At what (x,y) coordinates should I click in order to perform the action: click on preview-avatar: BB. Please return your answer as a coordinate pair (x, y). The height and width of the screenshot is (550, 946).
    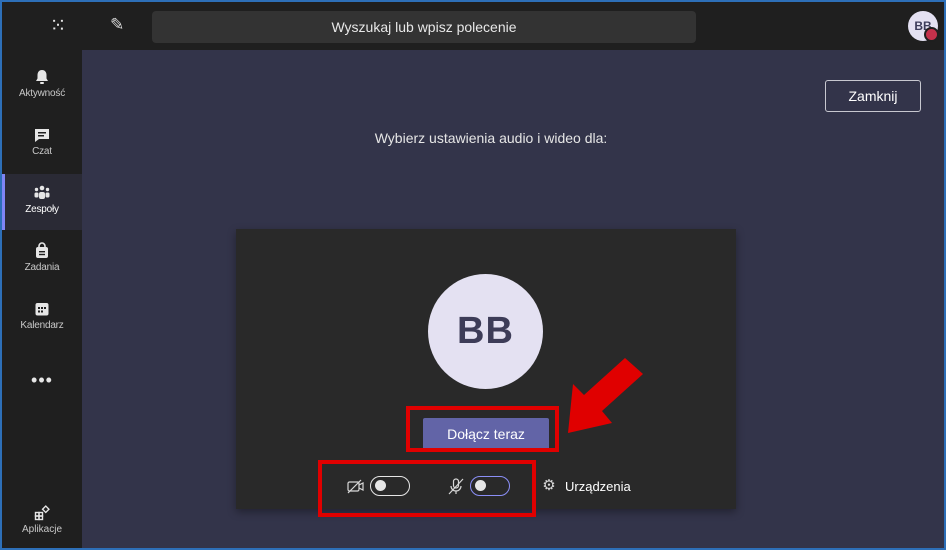
    Looking at the image, I should click on (485, 331).